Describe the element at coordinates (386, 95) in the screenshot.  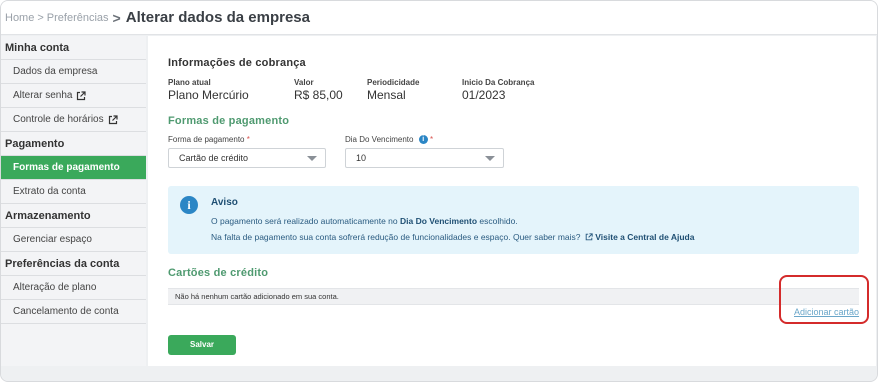
I see `period-value: Mensal` at that location.